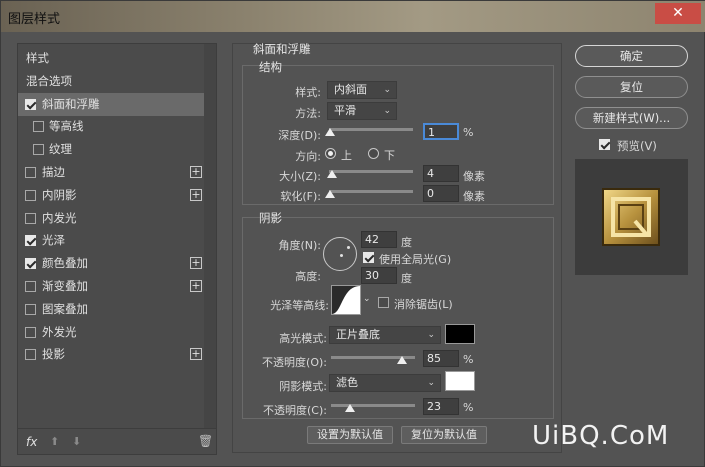 This screenshot has height=467, width=705. What do you see at coordinates (678, 13) in the screenshot?
I see `close-button: ✕` at bounding box center [678, 13].